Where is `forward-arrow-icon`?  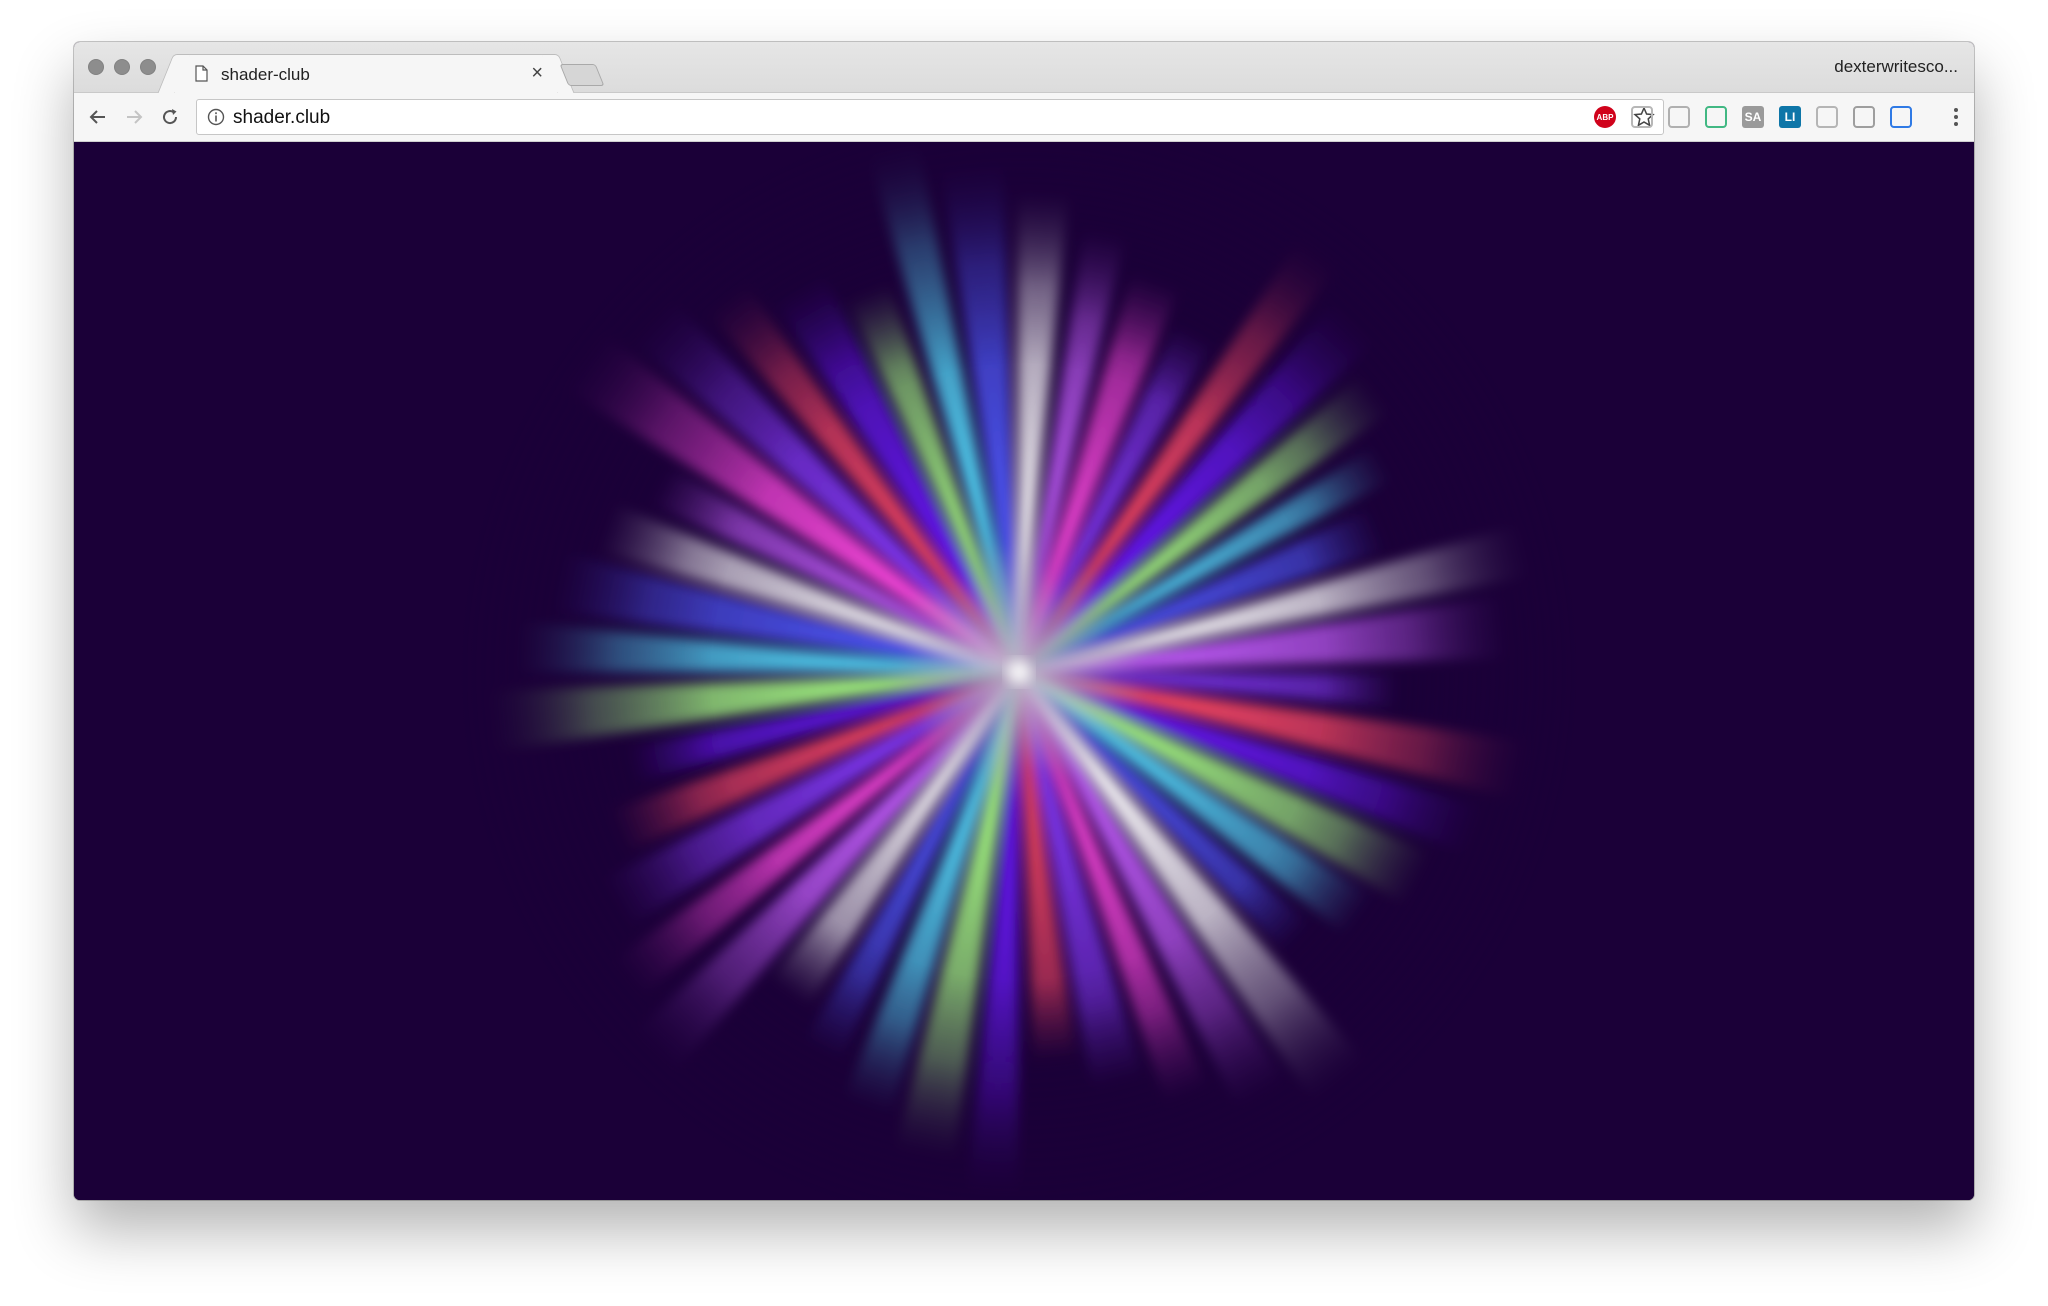
forward-arrow-icon is located at coordinates (135, 117).